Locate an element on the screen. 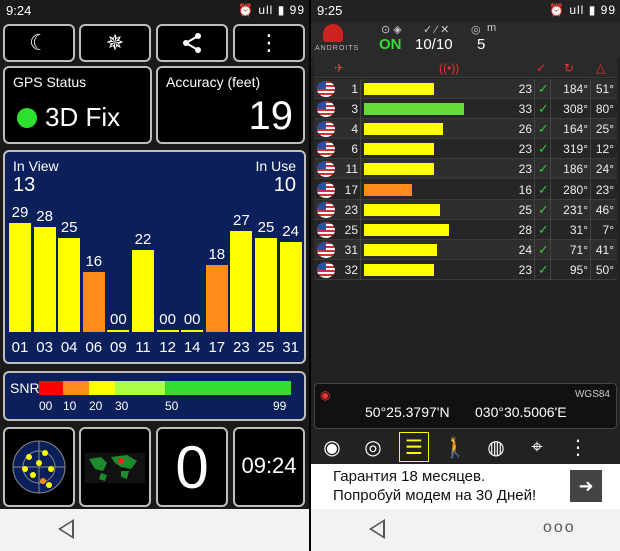 The height and width of the screenshot is (551, 620). in-view-value: 13 is located at coordinates (24, 185).